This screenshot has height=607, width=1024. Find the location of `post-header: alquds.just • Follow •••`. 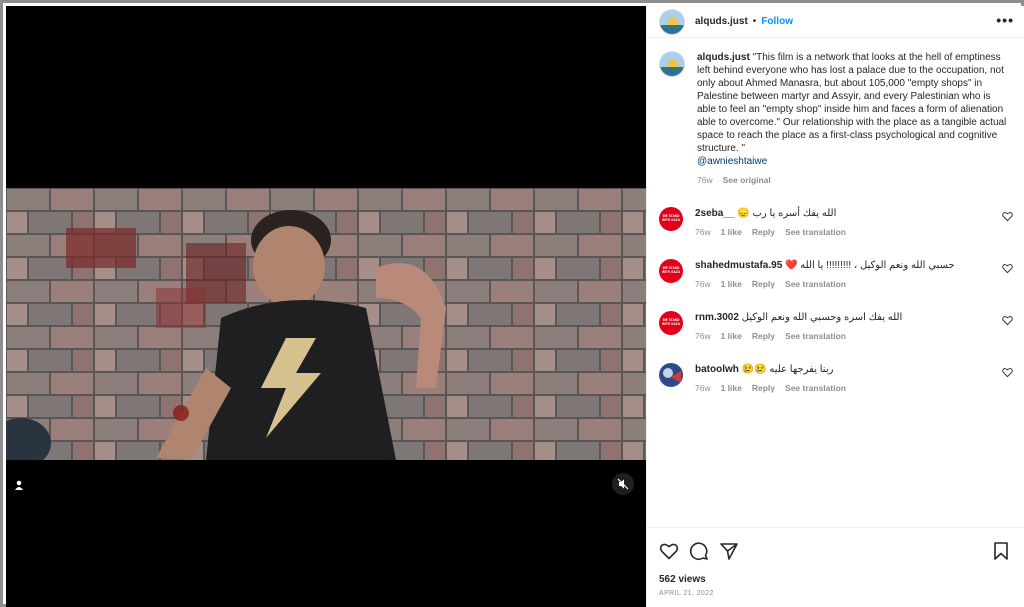

post-header: alquds.just • Follow ••• is located at coordinates (835, 22).